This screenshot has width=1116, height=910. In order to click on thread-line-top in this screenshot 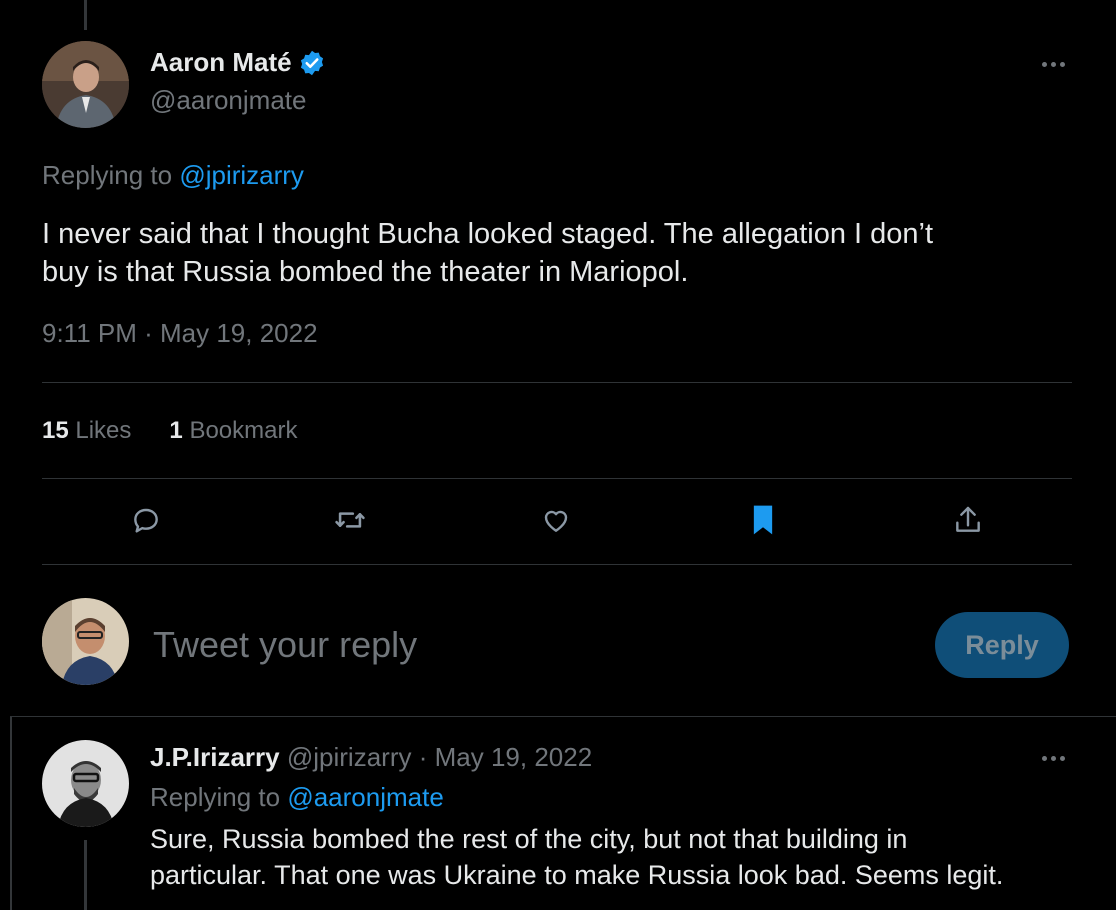, I will do `click(85, 15)`.